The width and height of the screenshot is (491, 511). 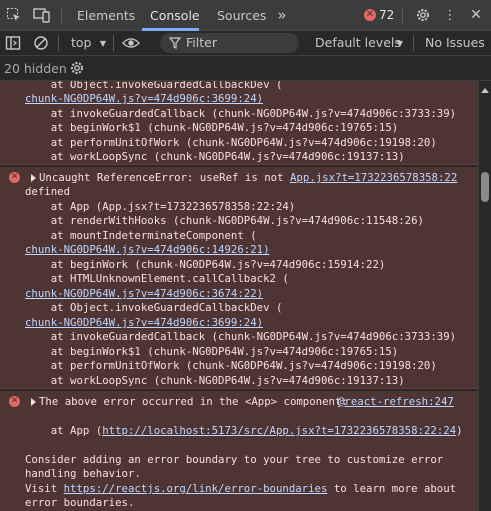 I want to click on error-message-text: Uncaught ReferenceError: useRef is not, so click(x=161, y=177).